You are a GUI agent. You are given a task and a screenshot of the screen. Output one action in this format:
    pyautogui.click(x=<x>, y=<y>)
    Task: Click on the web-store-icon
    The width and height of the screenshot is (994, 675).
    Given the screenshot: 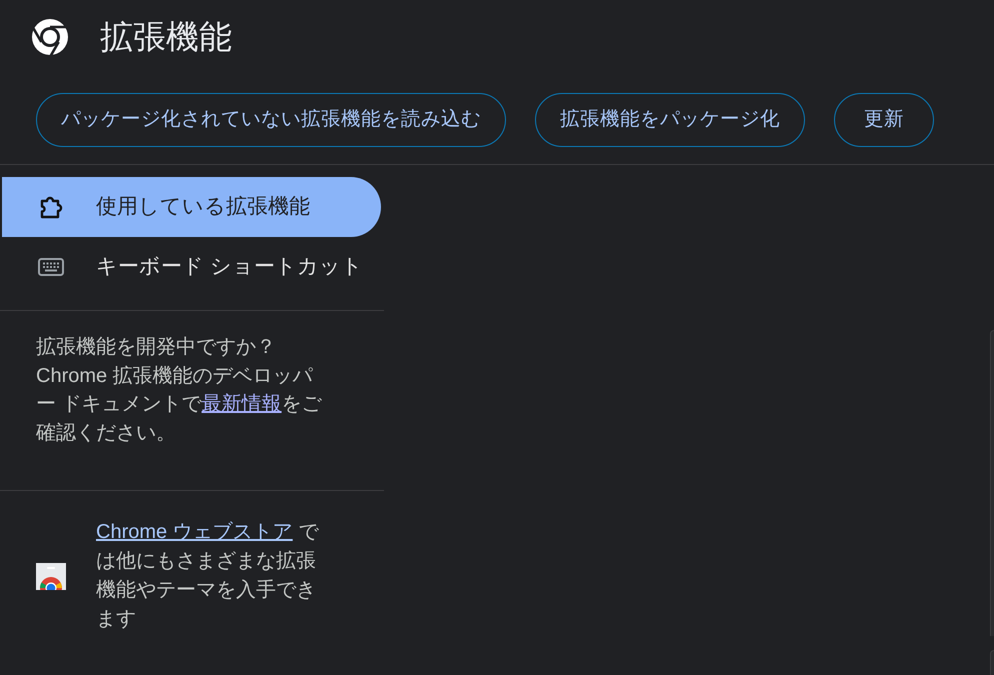 What is the action you would take?
    pyautogui.click(x=51, y=576)
    